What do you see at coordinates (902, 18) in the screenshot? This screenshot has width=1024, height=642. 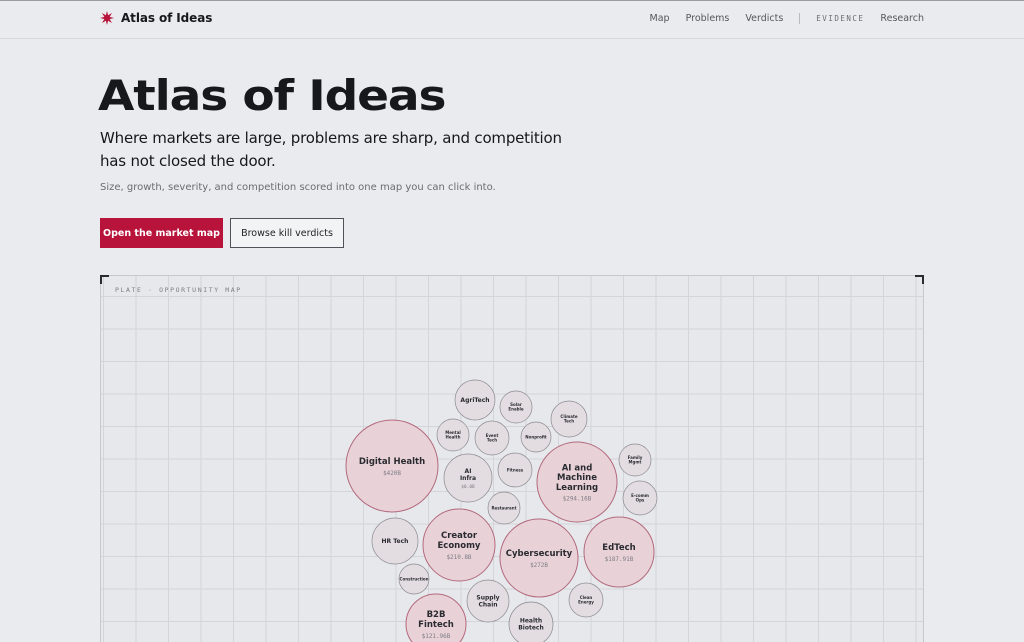 I see `nav-link-research: Research` at bounding box center [902, 18].